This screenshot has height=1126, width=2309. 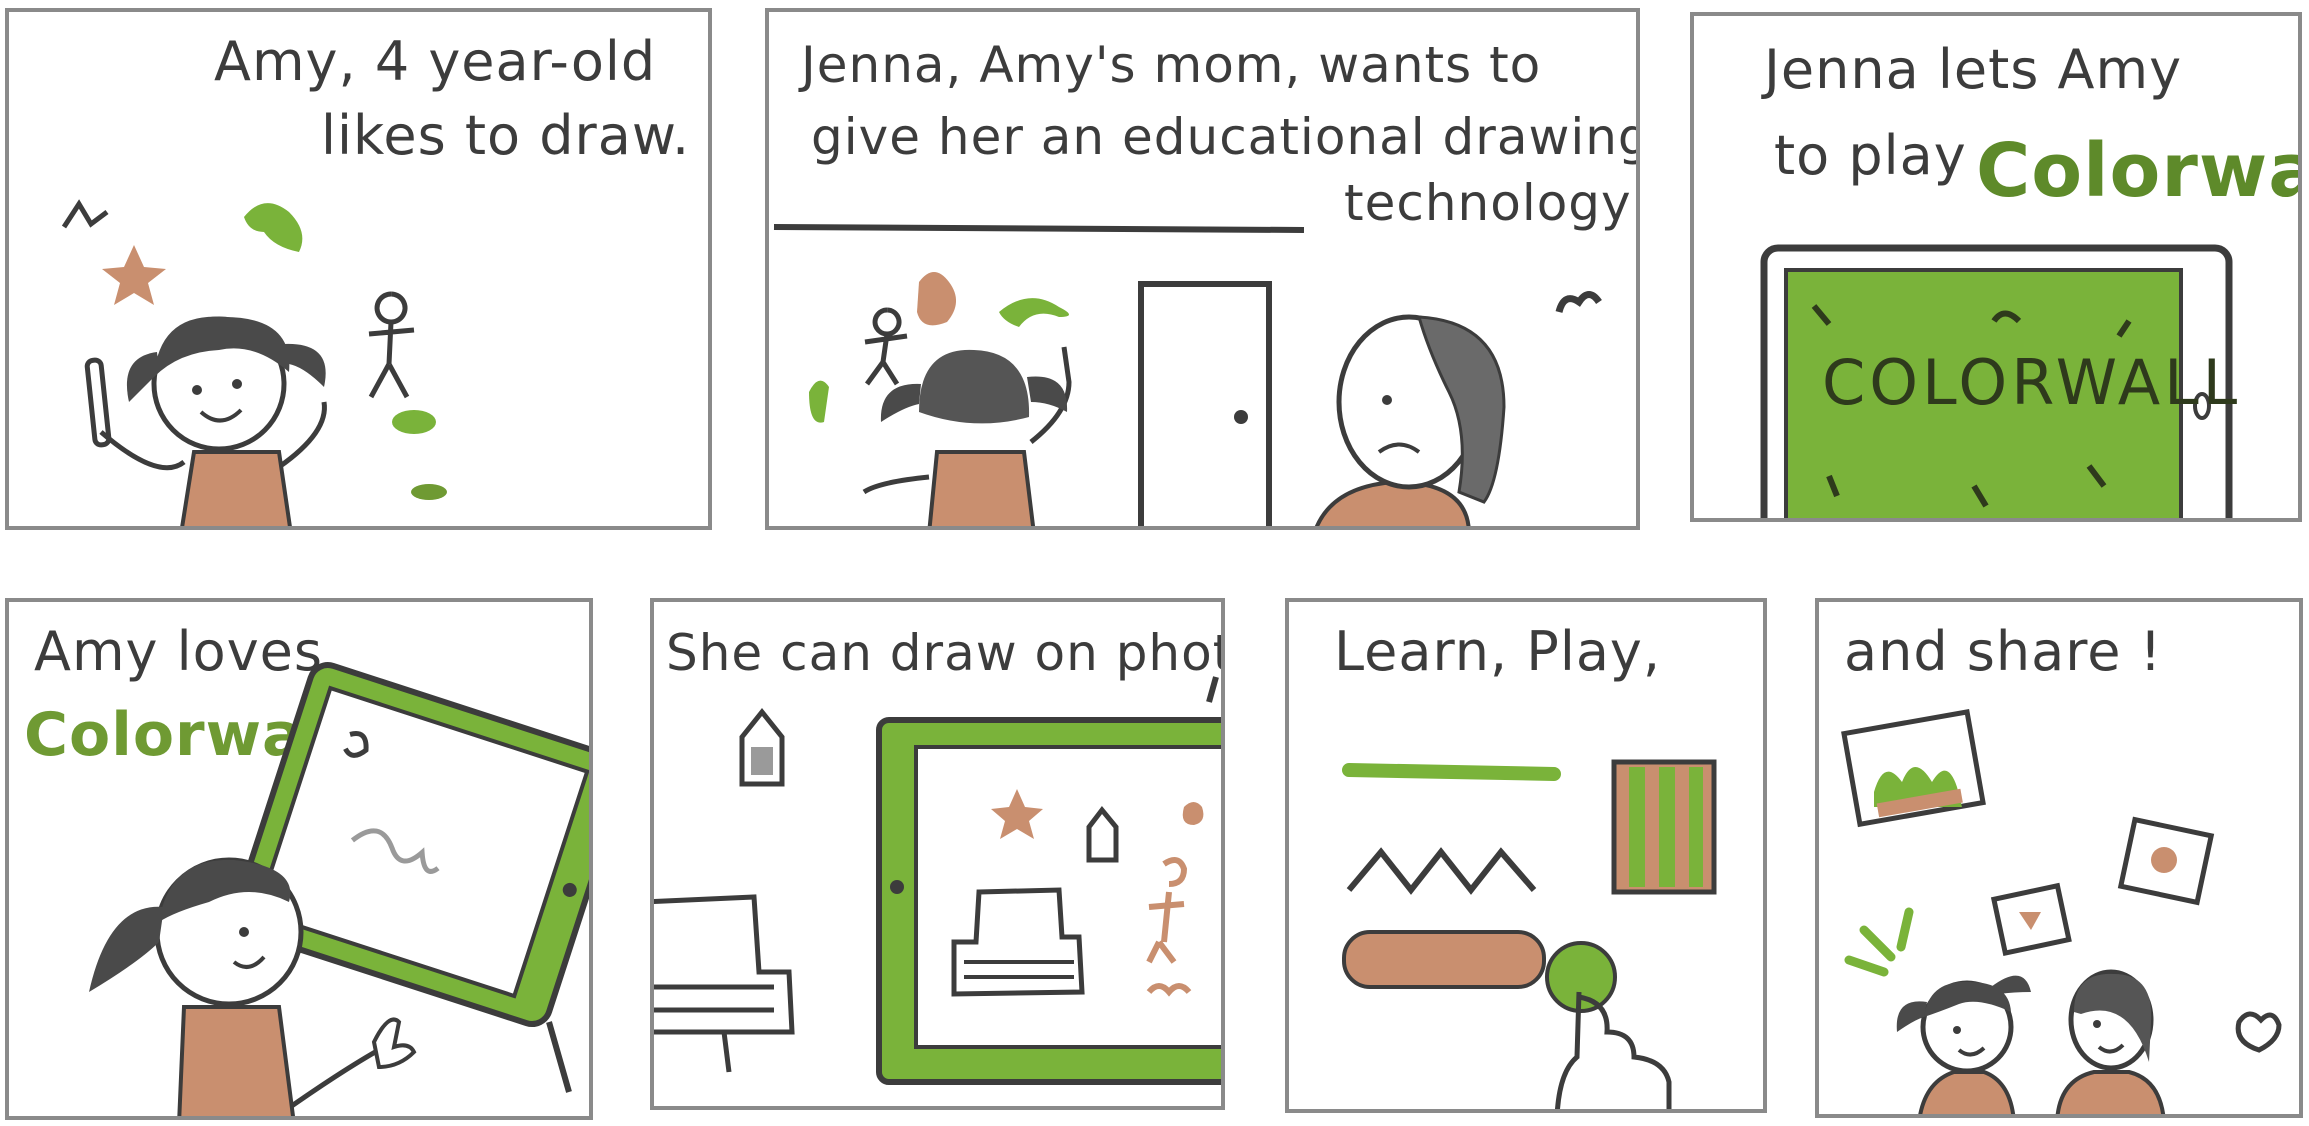 I want to click on crayon, so click(x=98, y=402).